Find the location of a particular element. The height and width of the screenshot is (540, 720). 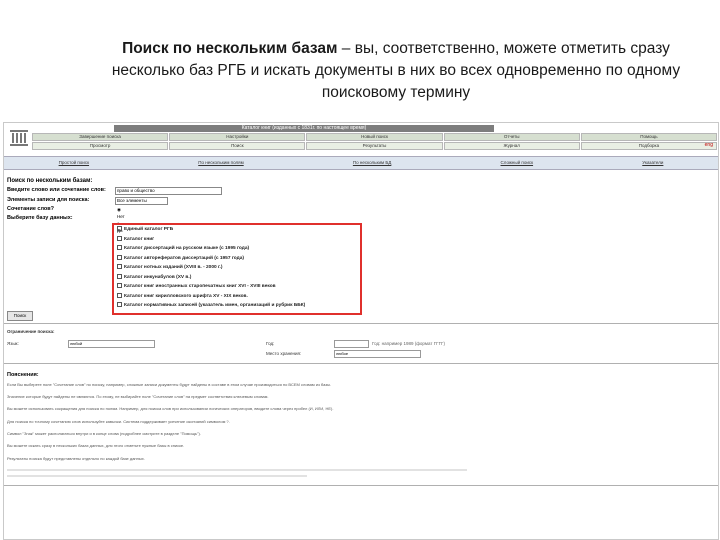

db-label: Единый каталог РГБ is located at coordinates (149, 229).